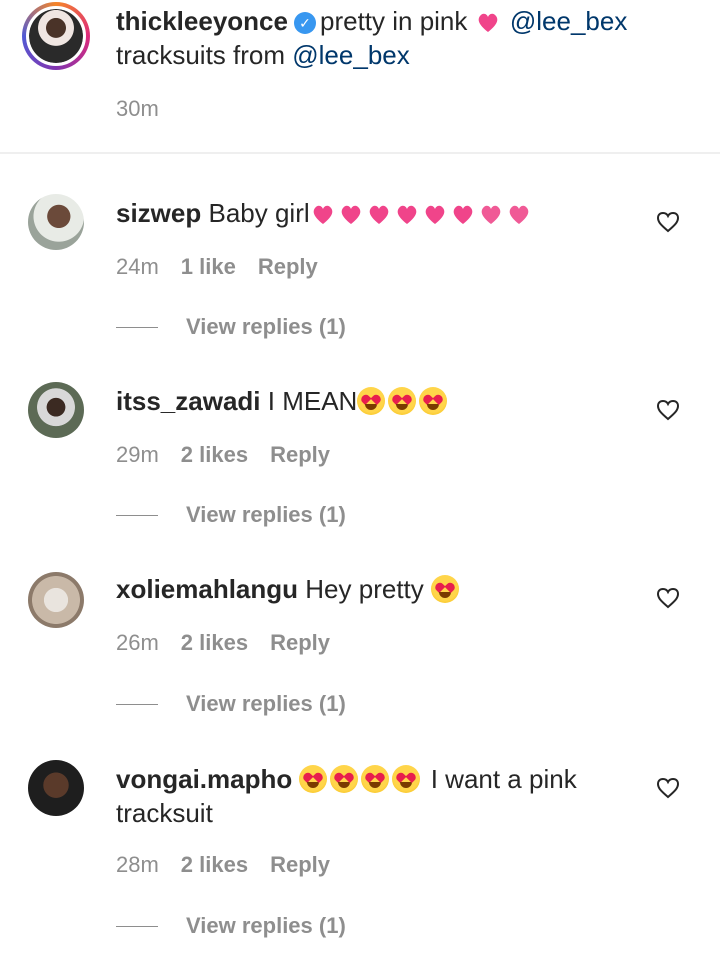 Image resolution: width=720 pixels, height=959 pixels. Describe the element at coordinates (350, 55) in the screenshot. I see `caption-mention-2: @lee_bex` at that location.